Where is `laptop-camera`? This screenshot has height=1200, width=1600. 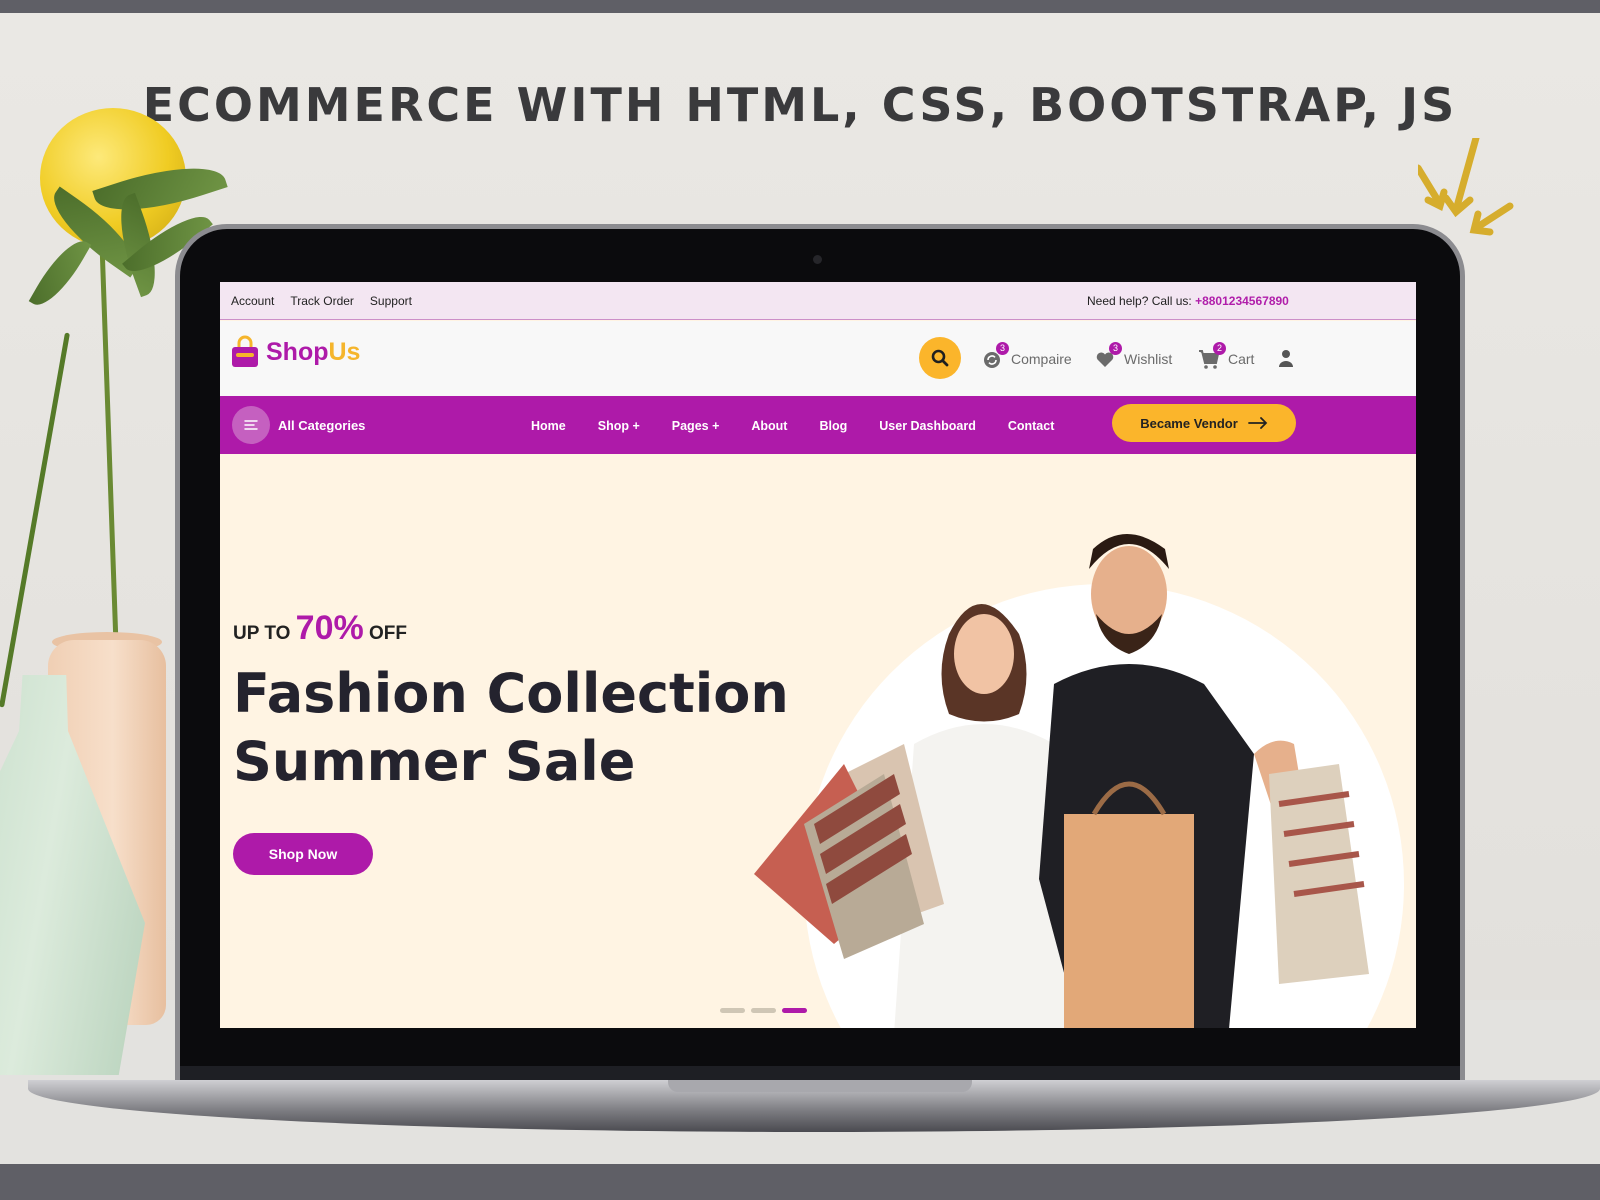
laptop-camera is located at coordinates (817, 259).